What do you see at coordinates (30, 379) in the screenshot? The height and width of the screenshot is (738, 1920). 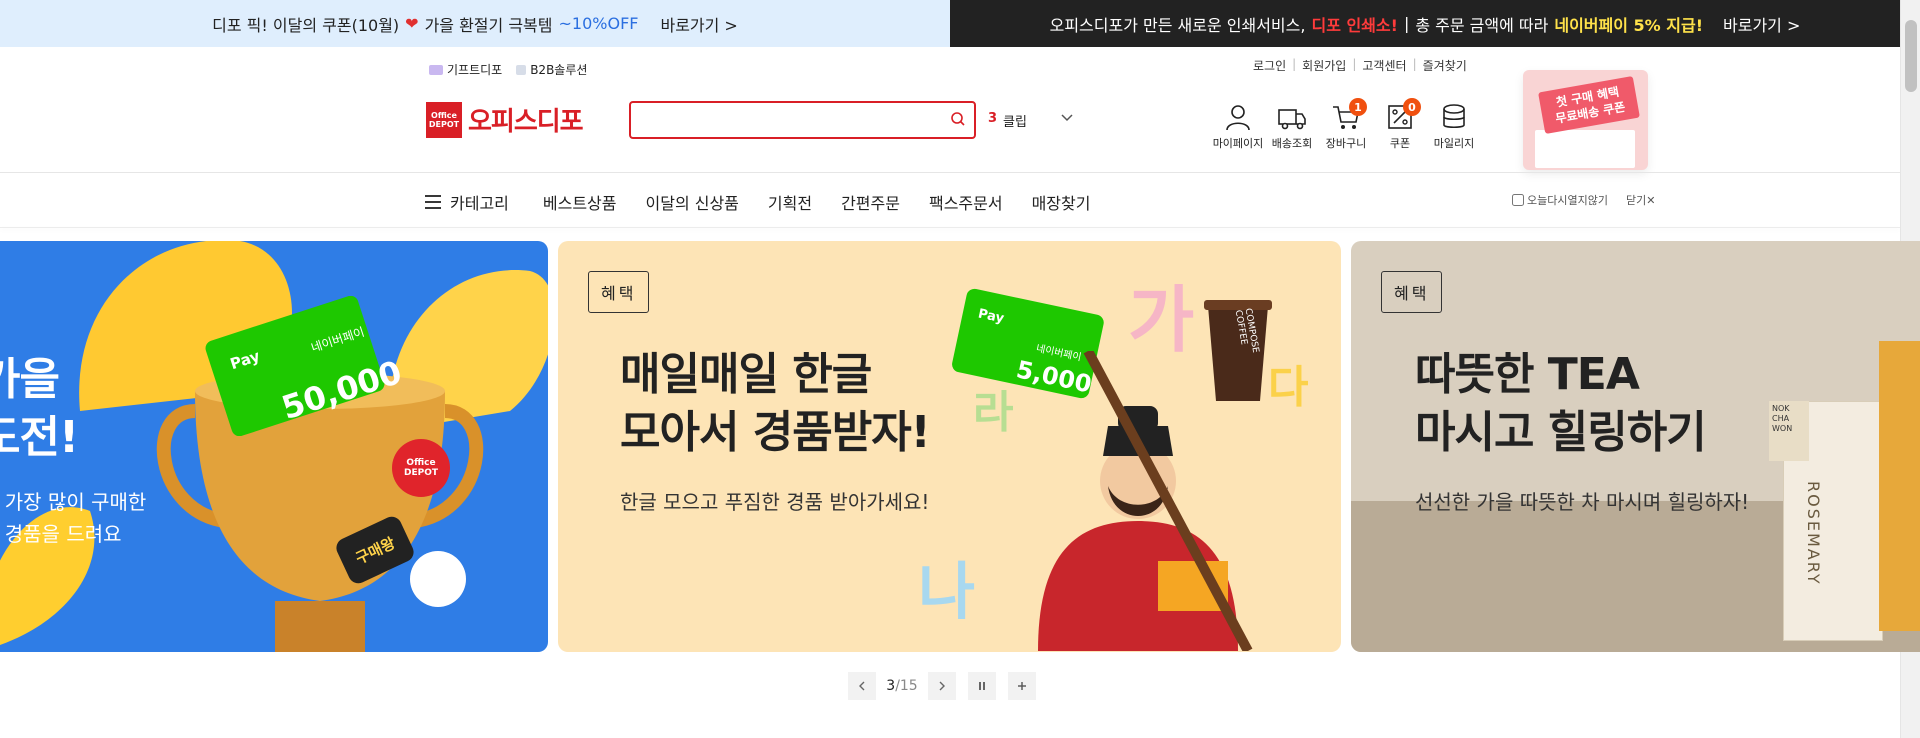 I see `banner1-title-line1: 가을` at bounding box center [30, 379].